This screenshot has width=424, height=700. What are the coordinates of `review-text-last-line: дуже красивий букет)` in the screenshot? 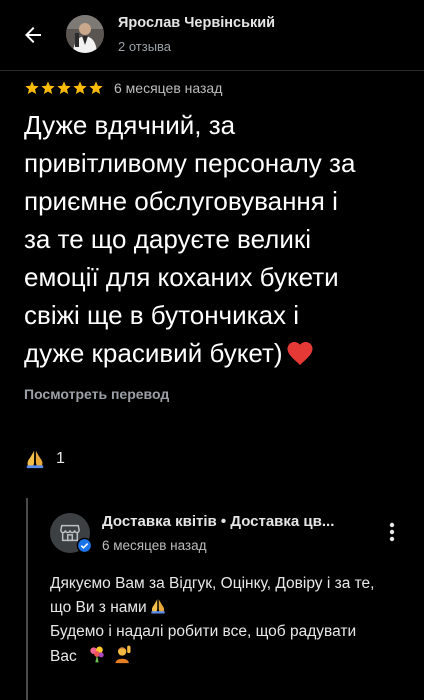 It's located at (219, 353).